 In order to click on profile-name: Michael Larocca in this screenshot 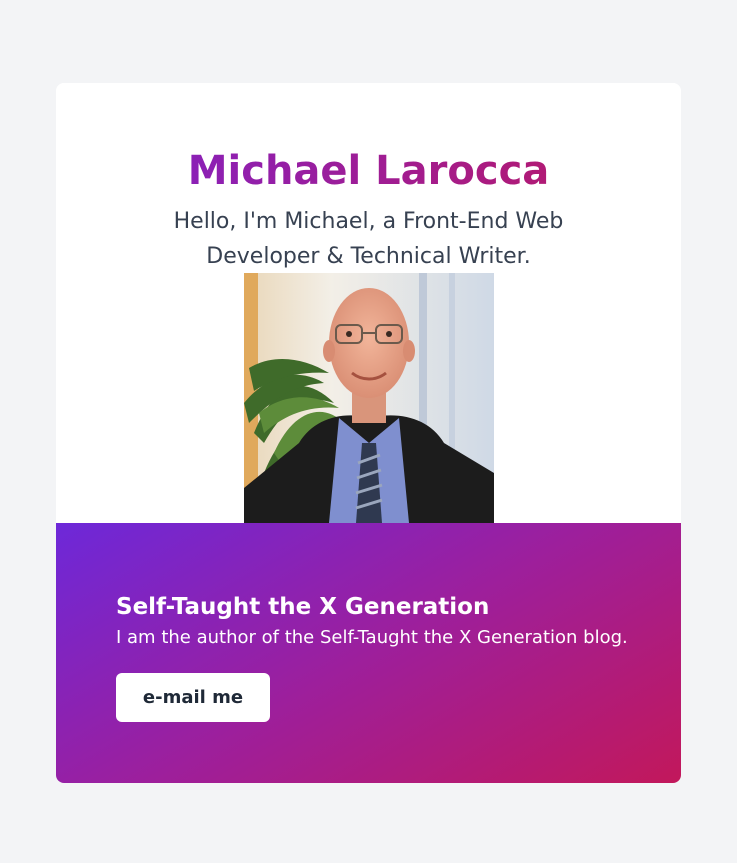, I will do `click(368, 171)`.